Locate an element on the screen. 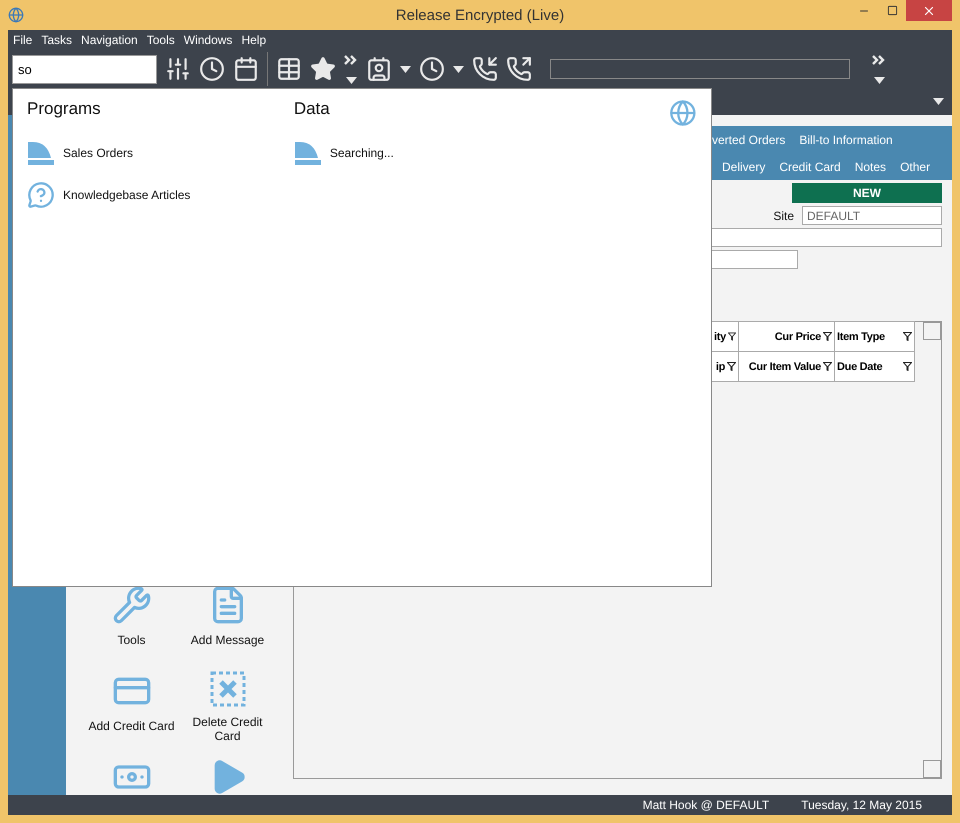 The width and height of the screenshot is (960, 823). help-bubble-icon is located at coordinates (41, 195).